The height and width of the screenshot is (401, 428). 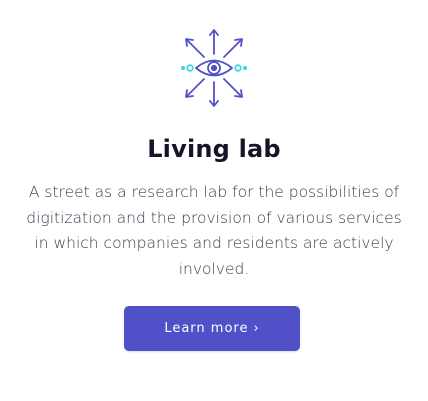 I want to click on card-title: Living lab, so click(x=214, y=149).